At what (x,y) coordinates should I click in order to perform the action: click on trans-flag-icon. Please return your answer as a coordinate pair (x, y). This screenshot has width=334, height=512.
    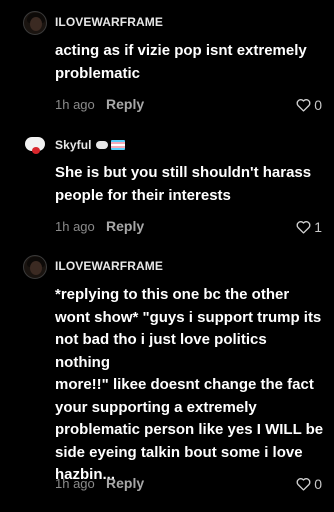
    Looking at the image, I should click on (117, 145).